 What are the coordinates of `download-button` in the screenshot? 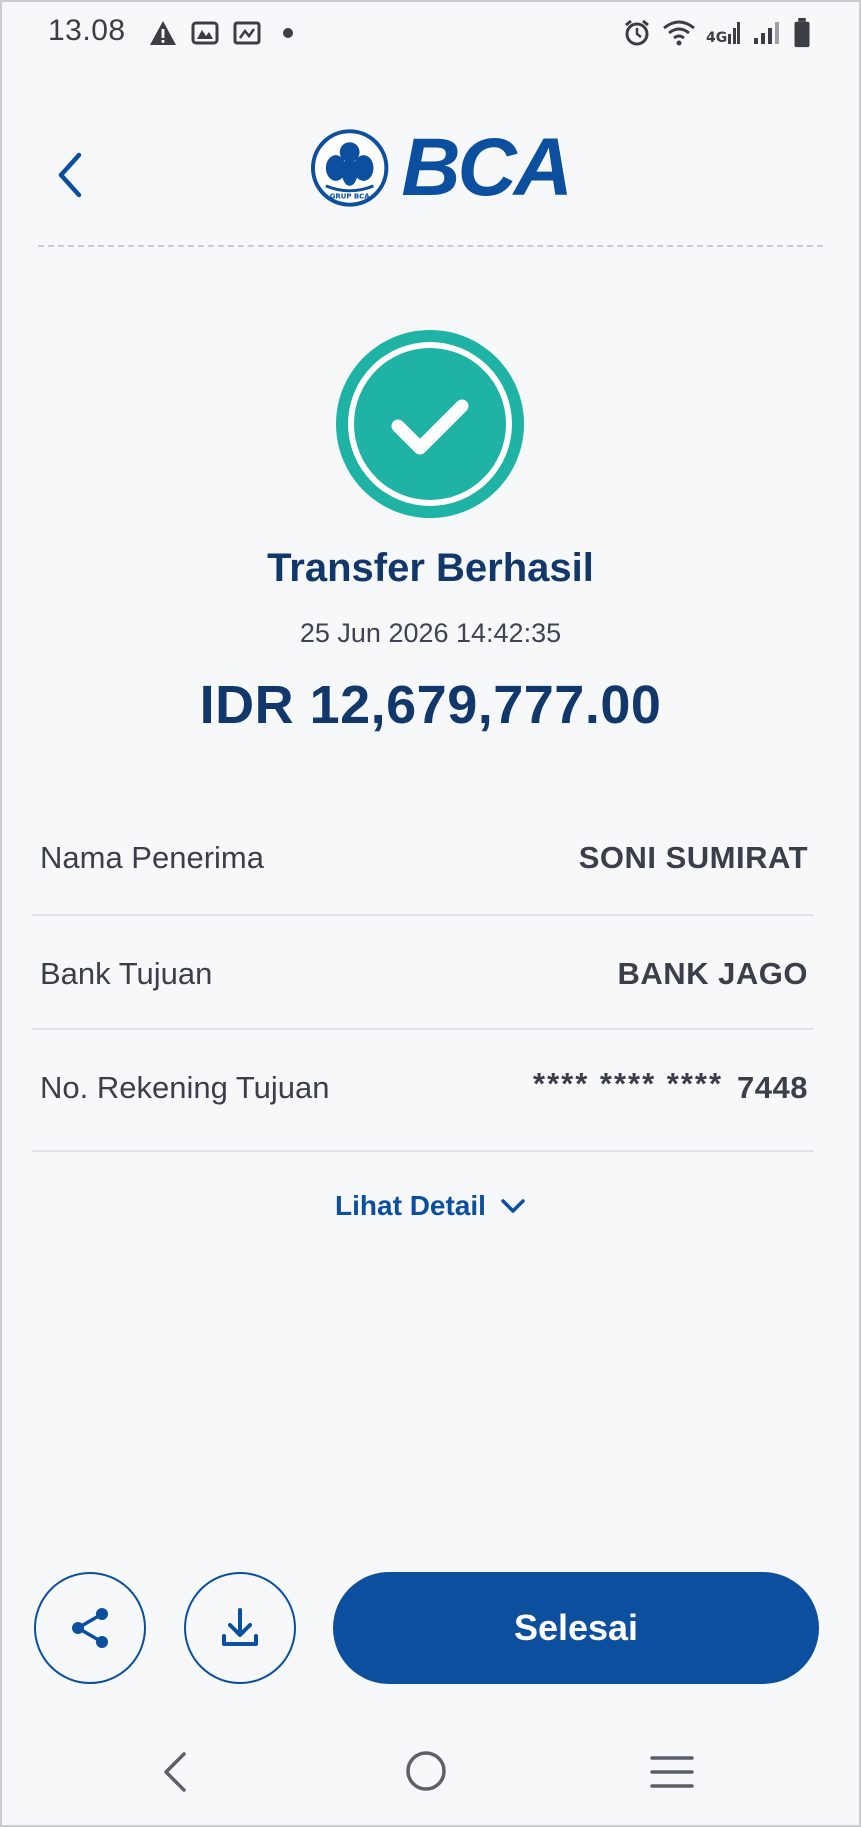 It's located at (240, 1628).